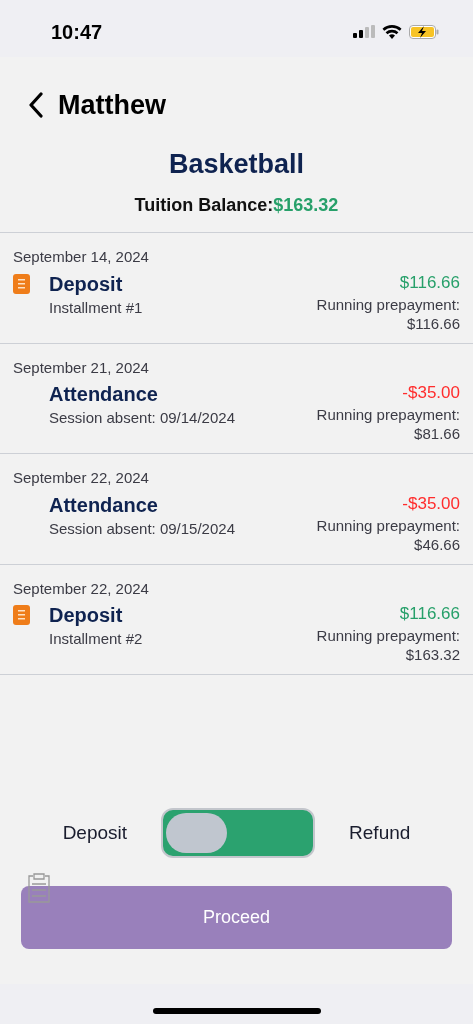 This screenshot has height=1024, width=473. What do you see at coordinates (306, 205) in the screenshot?
I see `balance-amount: $163.32` at bounding box center [306, 205].